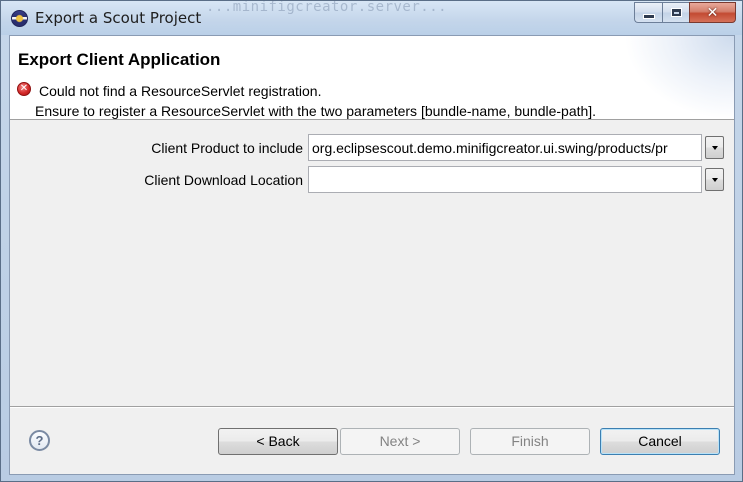  Describe the element at coordinates (39, 440) in the screenshot. I see `help-icon: ?` at that location.